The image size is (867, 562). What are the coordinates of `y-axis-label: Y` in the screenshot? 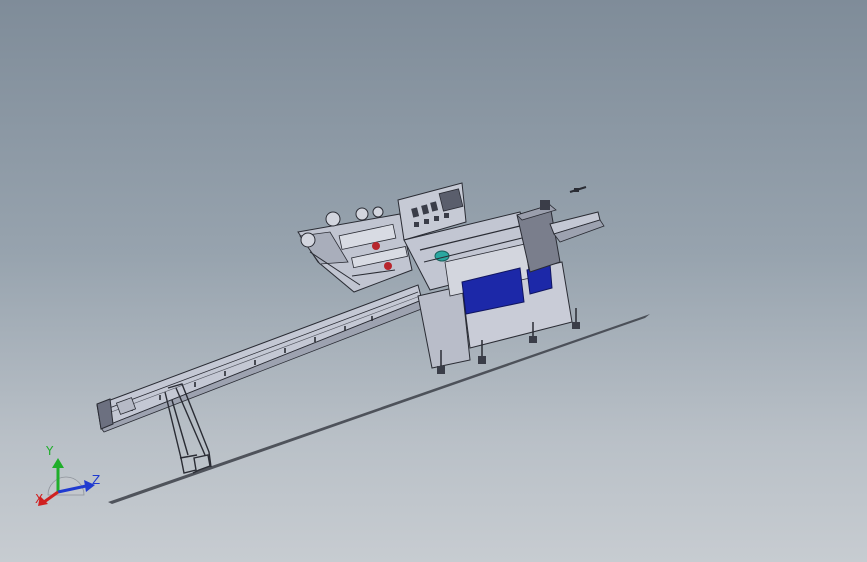 It's located at (50, 451).